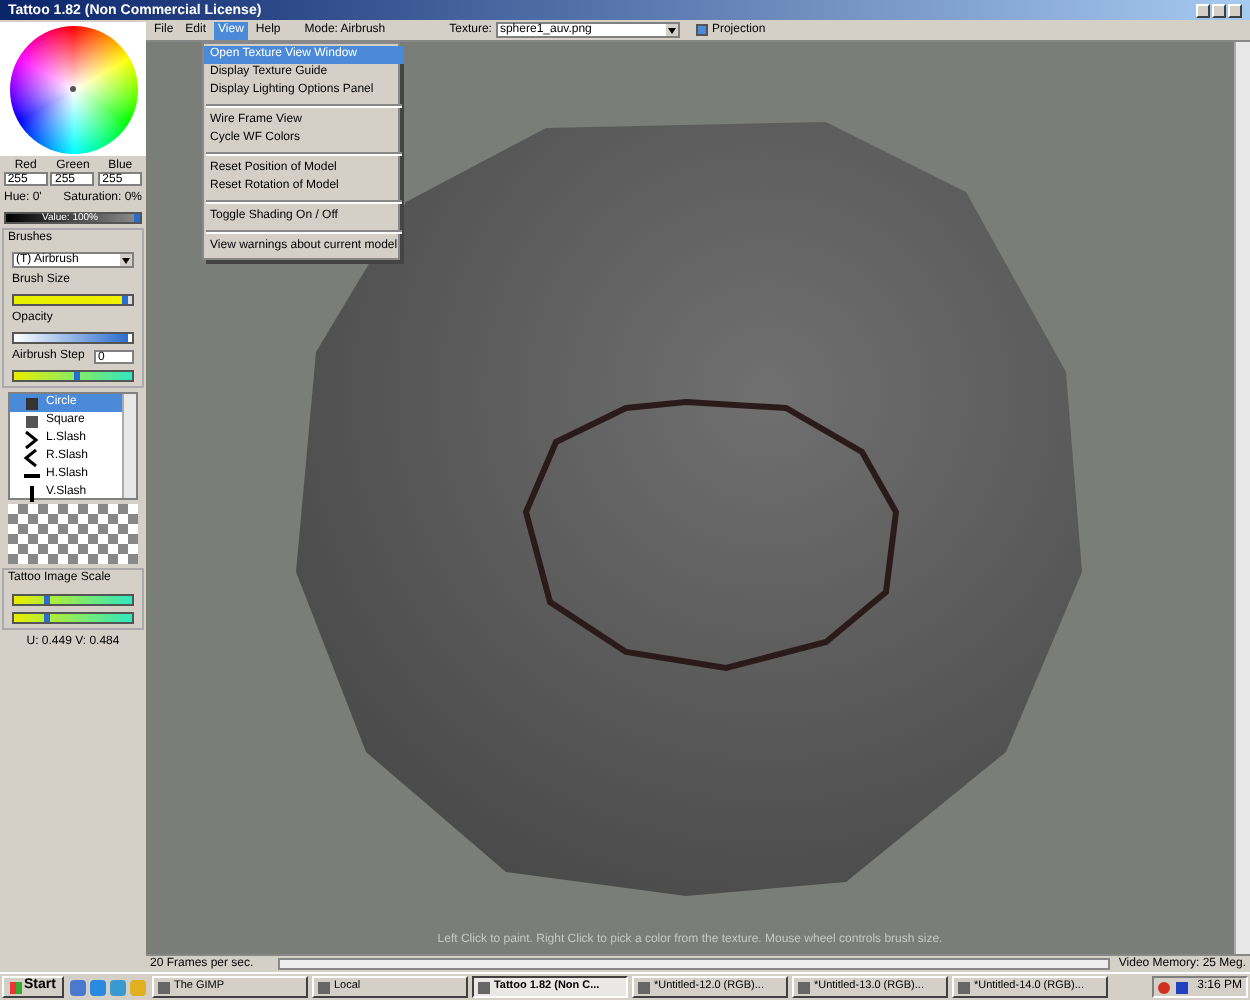 The image size is (1250, 1000). What do you see at coordinates (701, 30) in the screenshot?
I see `projection-checkbox` at bounding box center [701, 30].